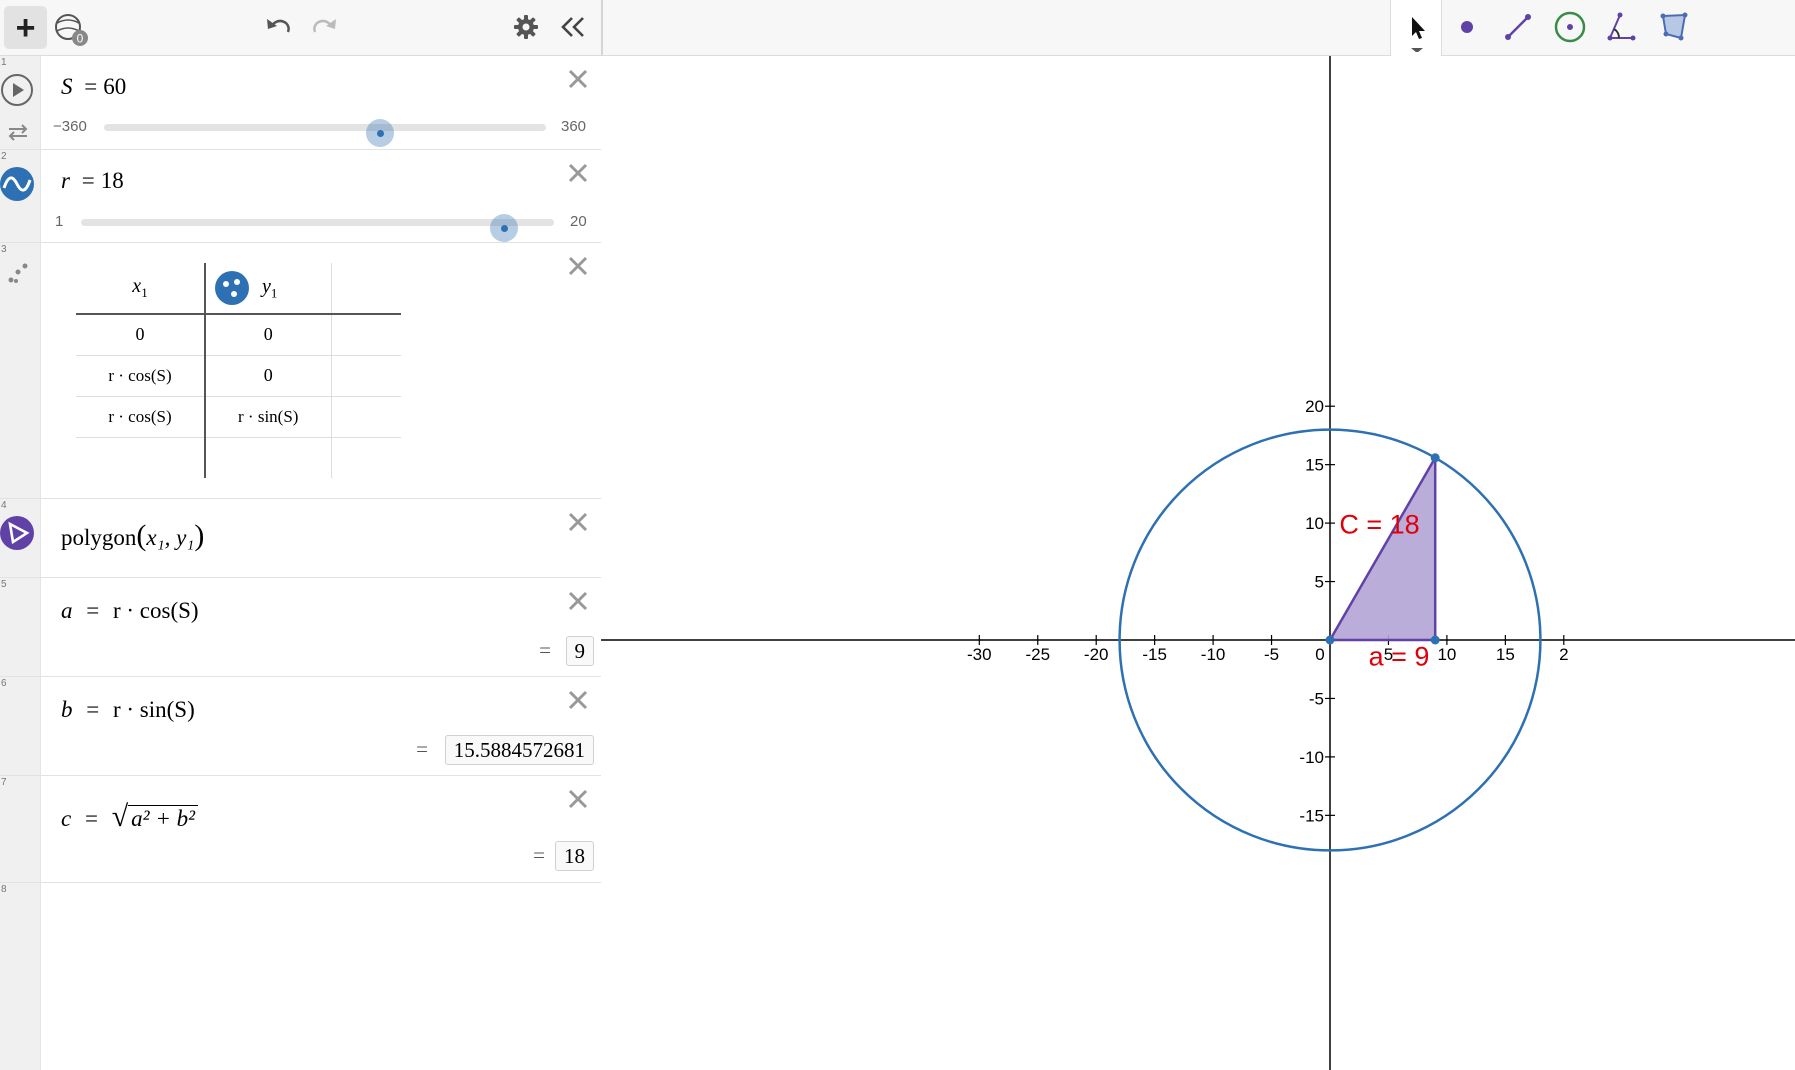 The height and width of the screenshot is (1070, 1795). Describe the element at coordinates (130, 611) in the screenshot. I see `expression-a: a = r · cos(S)` at that location.